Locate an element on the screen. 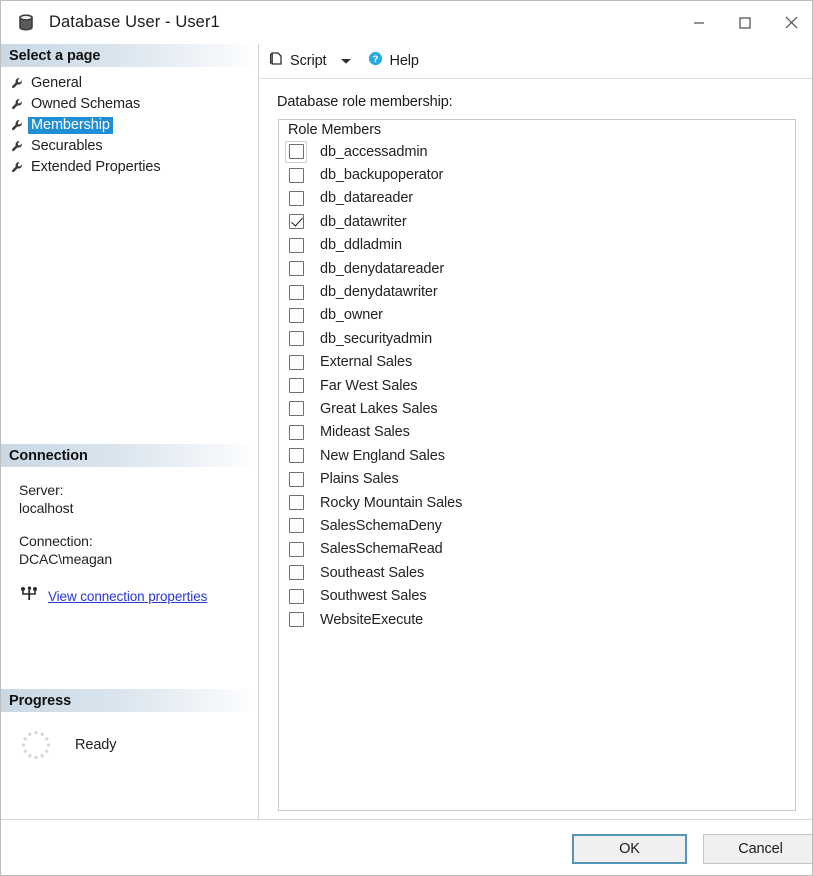 The width and height of the screenshot is (813, 876). table-row: Mideast Sales is located at coordinates (537, 432).